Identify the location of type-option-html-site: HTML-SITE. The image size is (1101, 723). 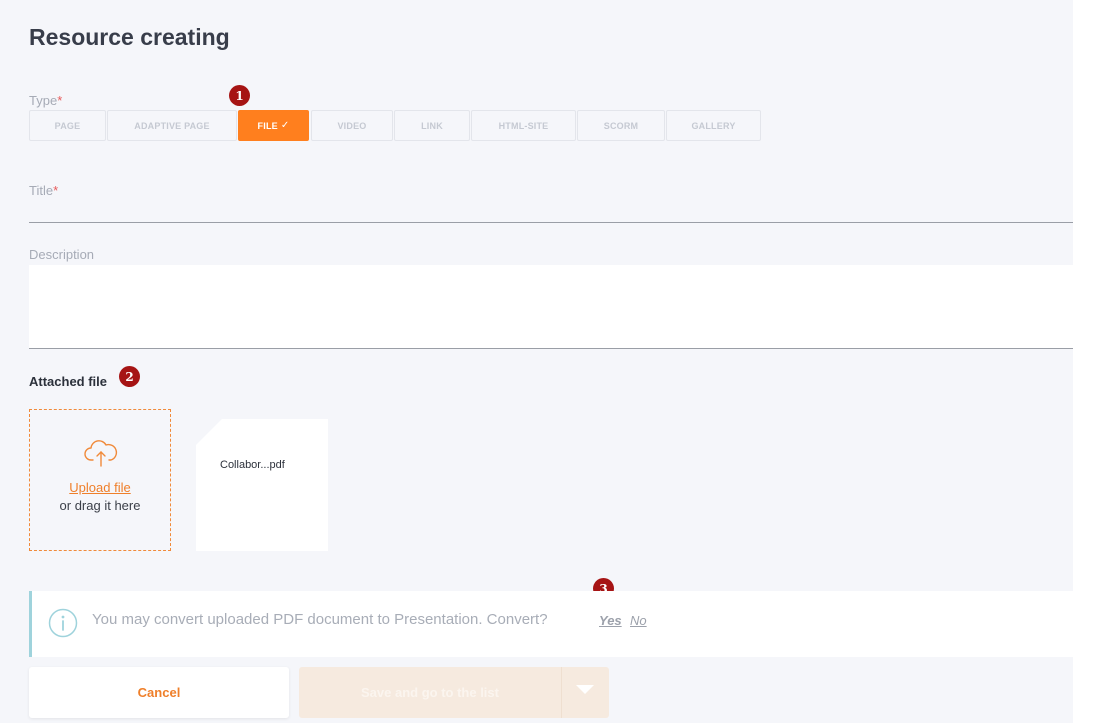
(523, 125).